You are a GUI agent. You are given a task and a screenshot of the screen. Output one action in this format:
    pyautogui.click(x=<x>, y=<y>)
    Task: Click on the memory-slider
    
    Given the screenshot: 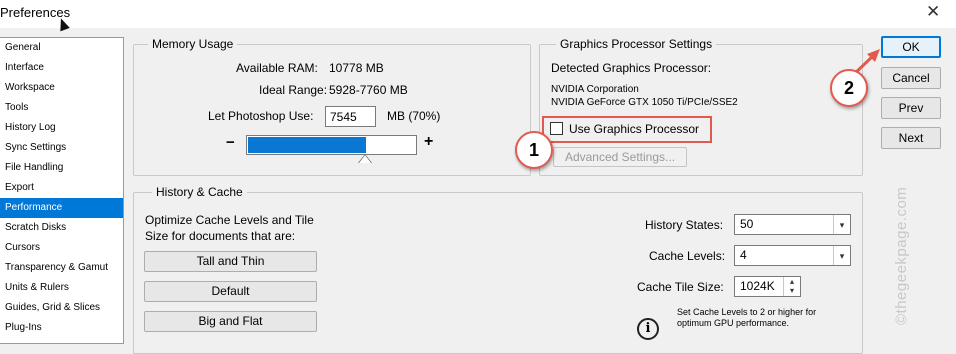 What is the action you would take?
    pyautogui.click(x=331, y=145)
    